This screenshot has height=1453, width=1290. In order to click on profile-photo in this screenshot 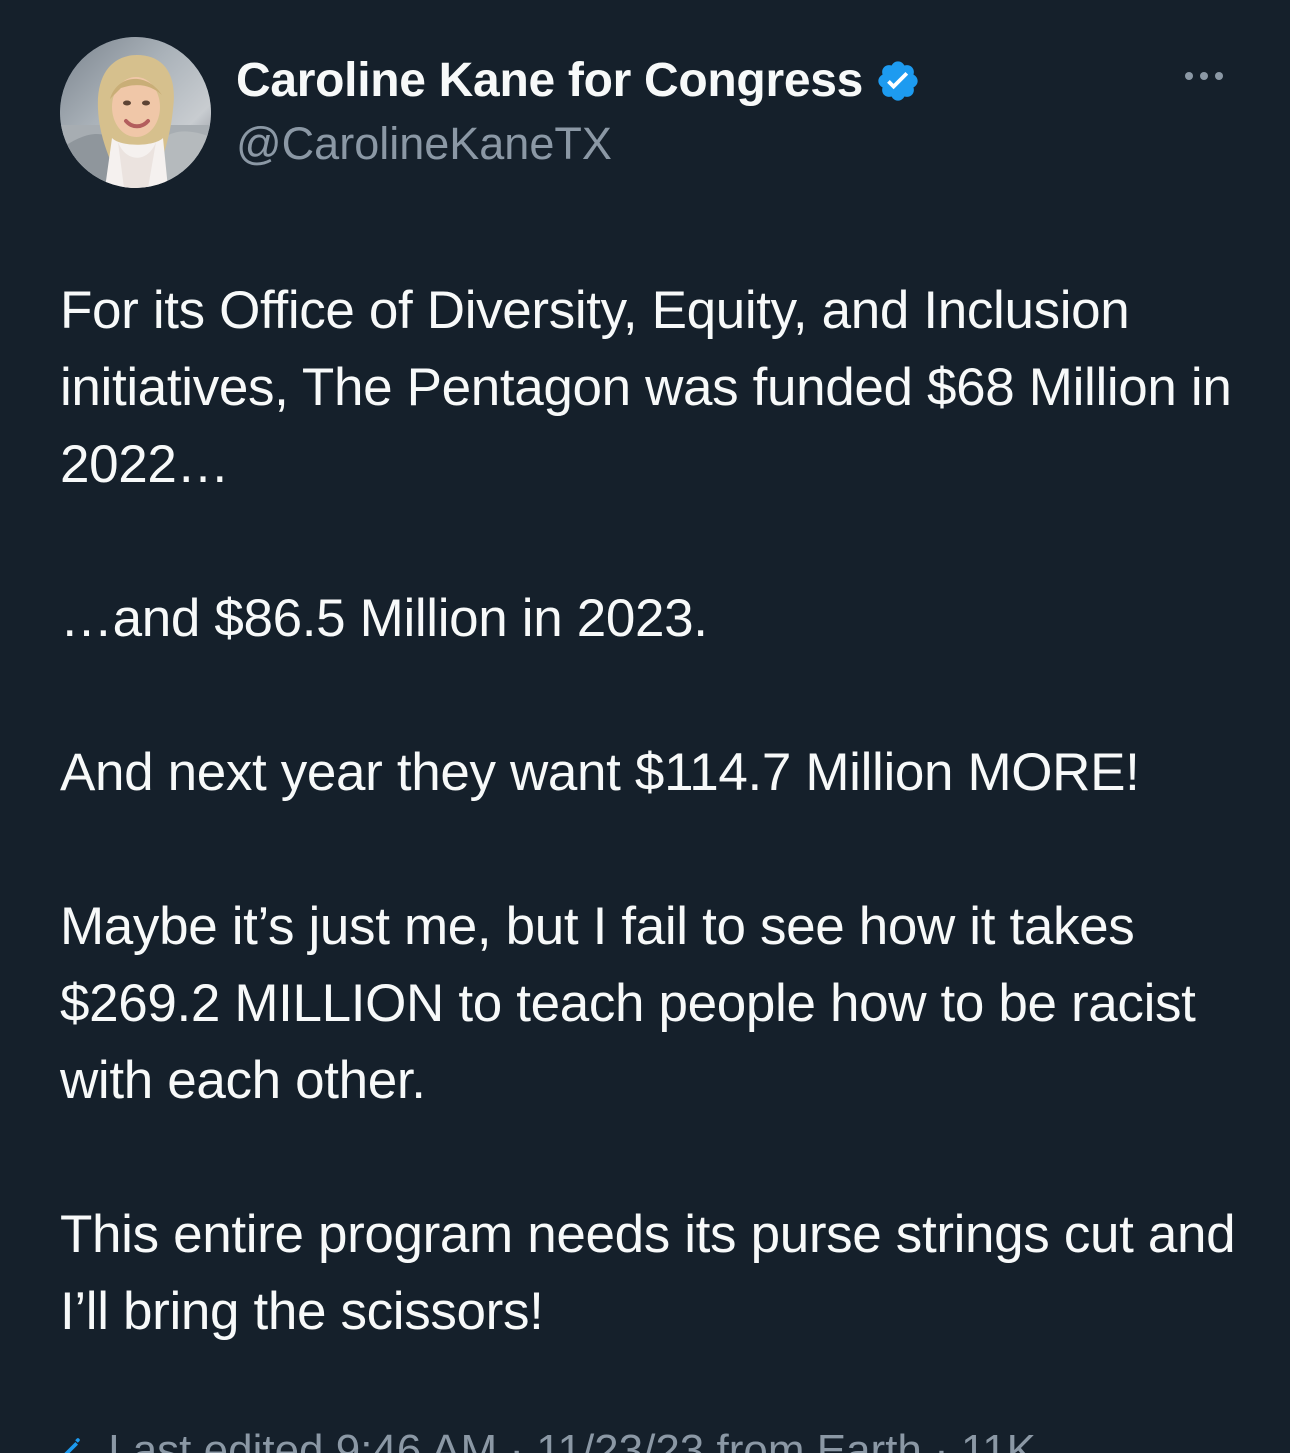, I will do `click(135, 112)`.